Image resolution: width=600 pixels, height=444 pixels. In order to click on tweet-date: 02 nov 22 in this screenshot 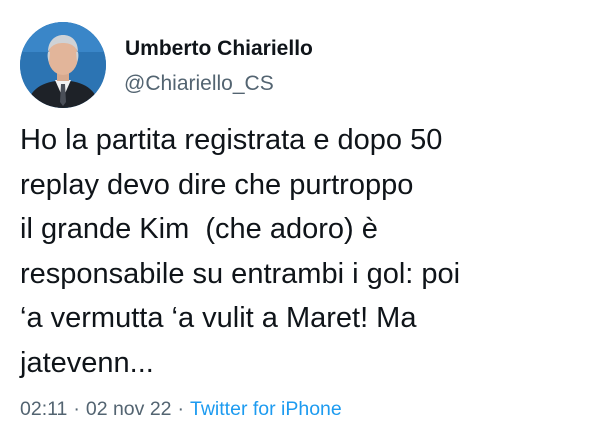, I will do `click(129, 409)`.